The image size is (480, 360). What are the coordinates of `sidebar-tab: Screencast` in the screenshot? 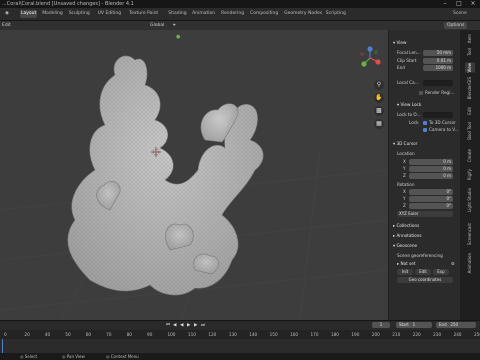 It's located at (470, 234).